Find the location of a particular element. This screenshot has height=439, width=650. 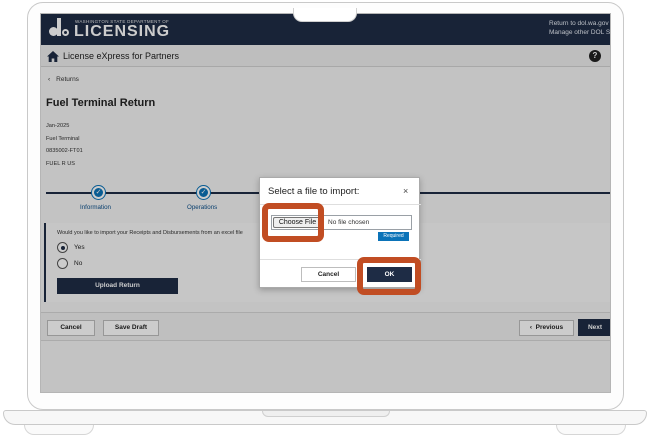

close-icon: × is located at coordinates (405, 191).